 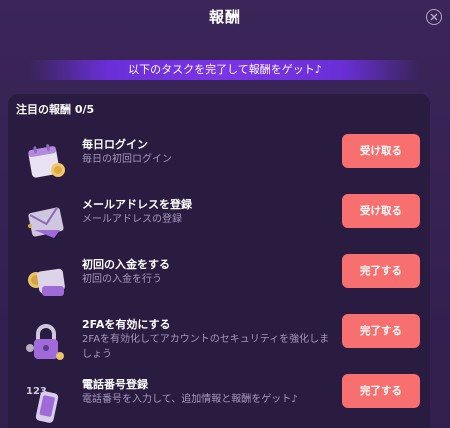 I want to click on task-title: 電話番号登録, so click(x=115, y=384).